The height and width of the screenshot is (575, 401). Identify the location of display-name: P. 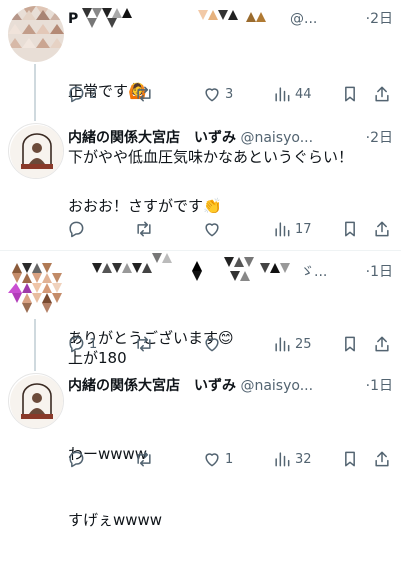
(73, 19).